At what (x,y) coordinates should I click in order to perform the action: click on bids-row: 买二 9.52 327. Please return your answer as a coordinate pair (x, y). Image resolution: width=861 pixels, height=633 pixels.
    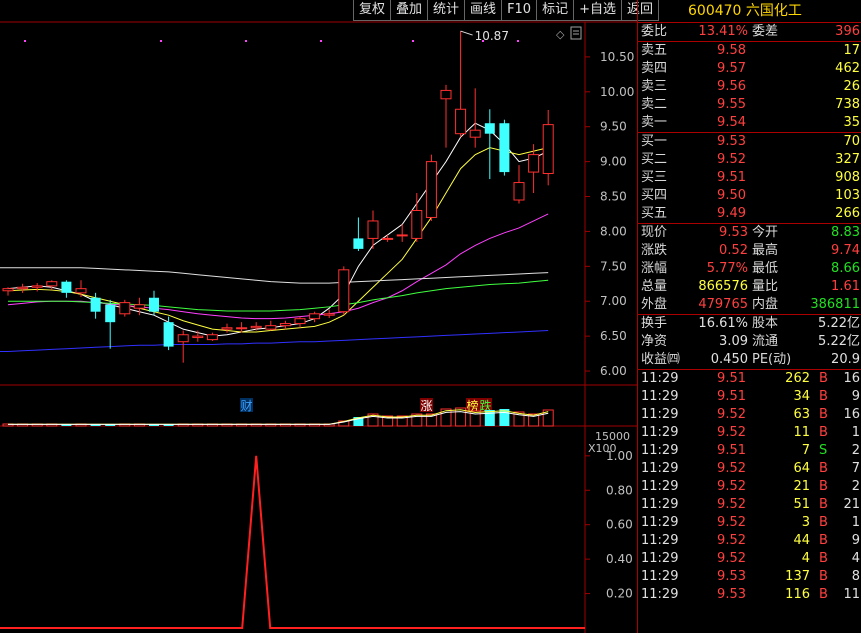
    Looking at the image, I should click on (749, 160).